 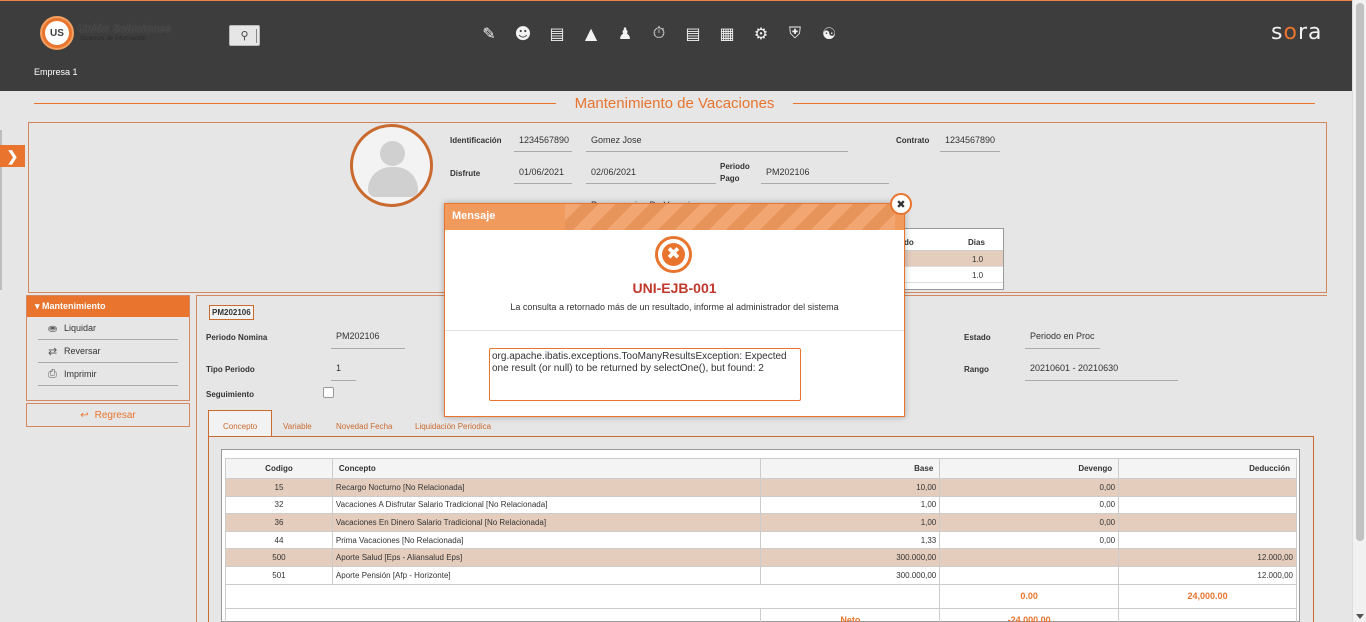 What do you see at coordinates (12, 156) in the screenshot?
I see `expand-sidebar-button: ❯` at bounding box center [12, 156].